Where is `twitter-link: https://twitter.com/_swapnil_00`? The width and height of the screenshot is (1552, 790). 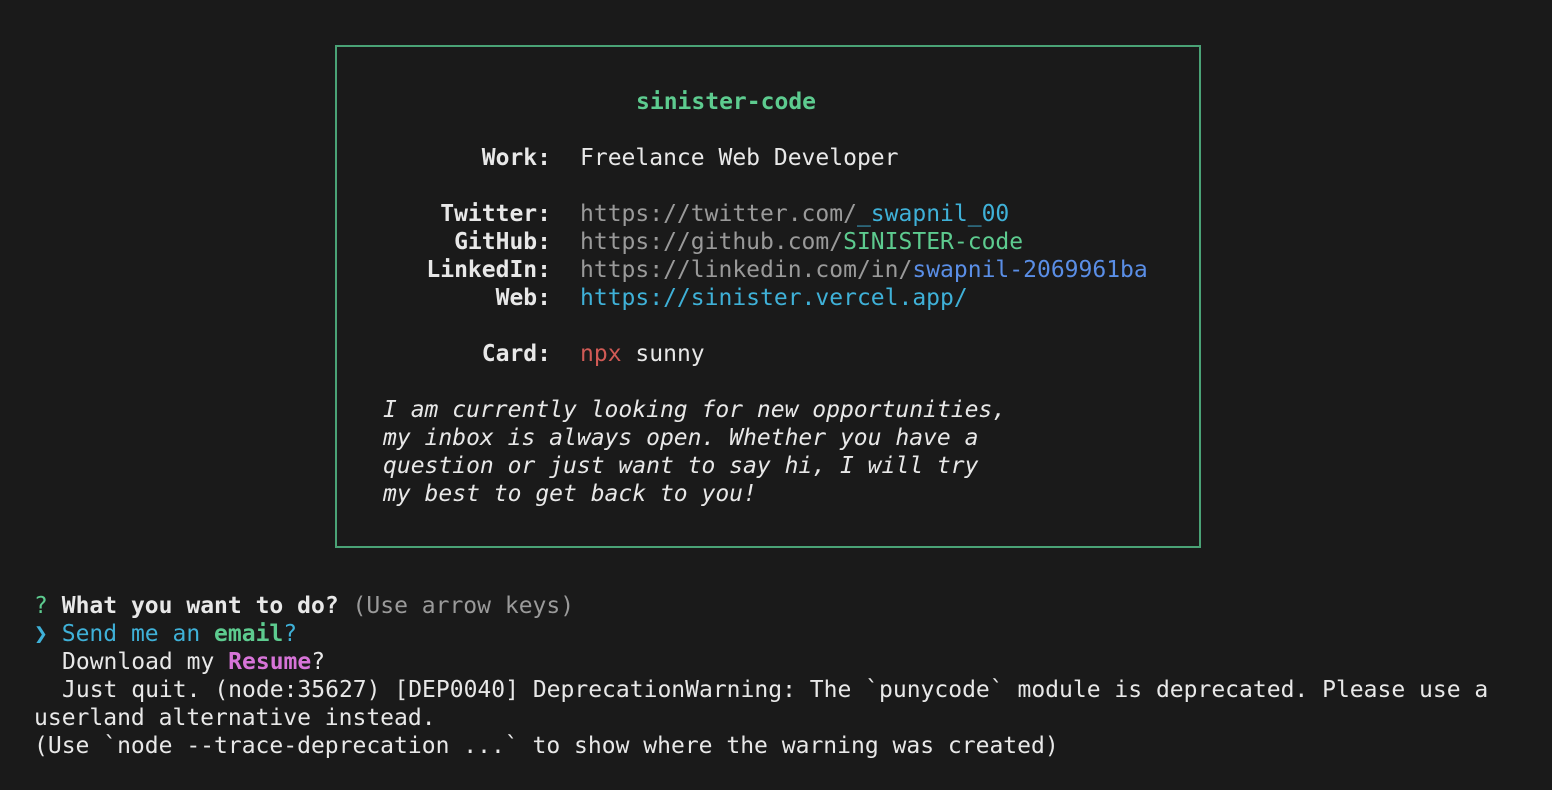 twitter-link: https://twitter.com/_swapnil_00 is located at coordinates (794, 214).